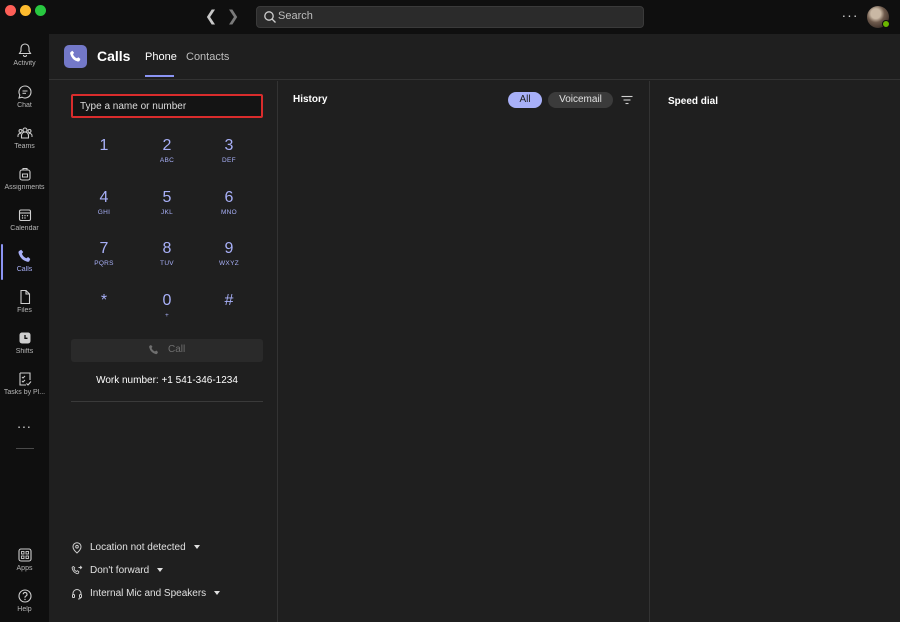 The width and height of the screenshot is (900, 622). What do you see at coordinates (167, 197) in the screenshot?
I see `key-digit: 5` at bounding box center [167, 197].